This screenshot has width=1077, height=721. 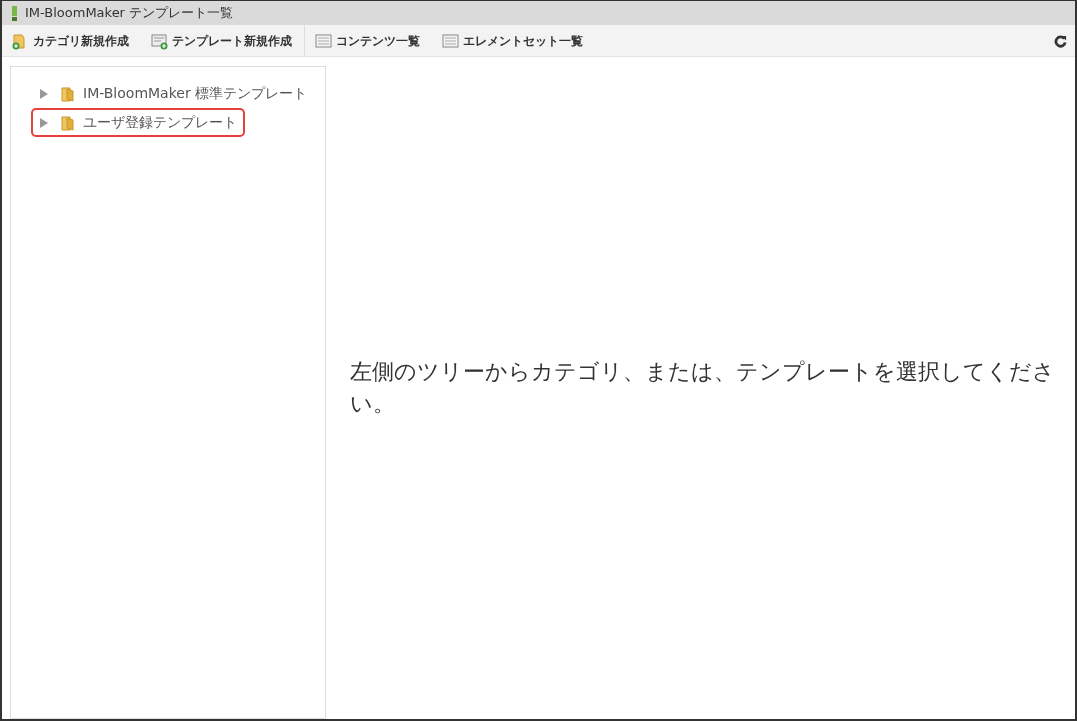 I want to click on tree-item: IM-BloomMaker 標準テンプレート, so click(x=173, y=93).